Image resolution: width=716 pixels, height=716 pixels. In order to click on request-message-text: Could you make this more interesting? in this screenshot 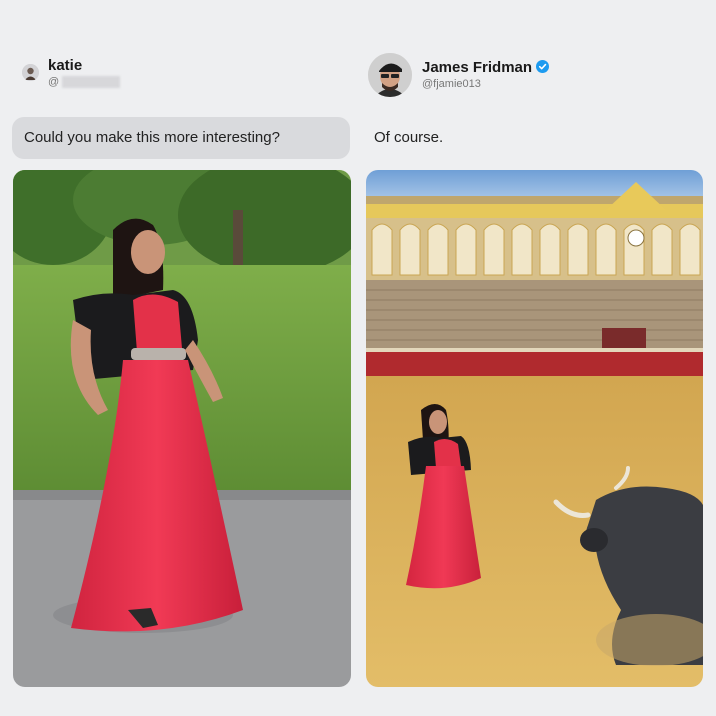, I will do `click(152, 137)`.